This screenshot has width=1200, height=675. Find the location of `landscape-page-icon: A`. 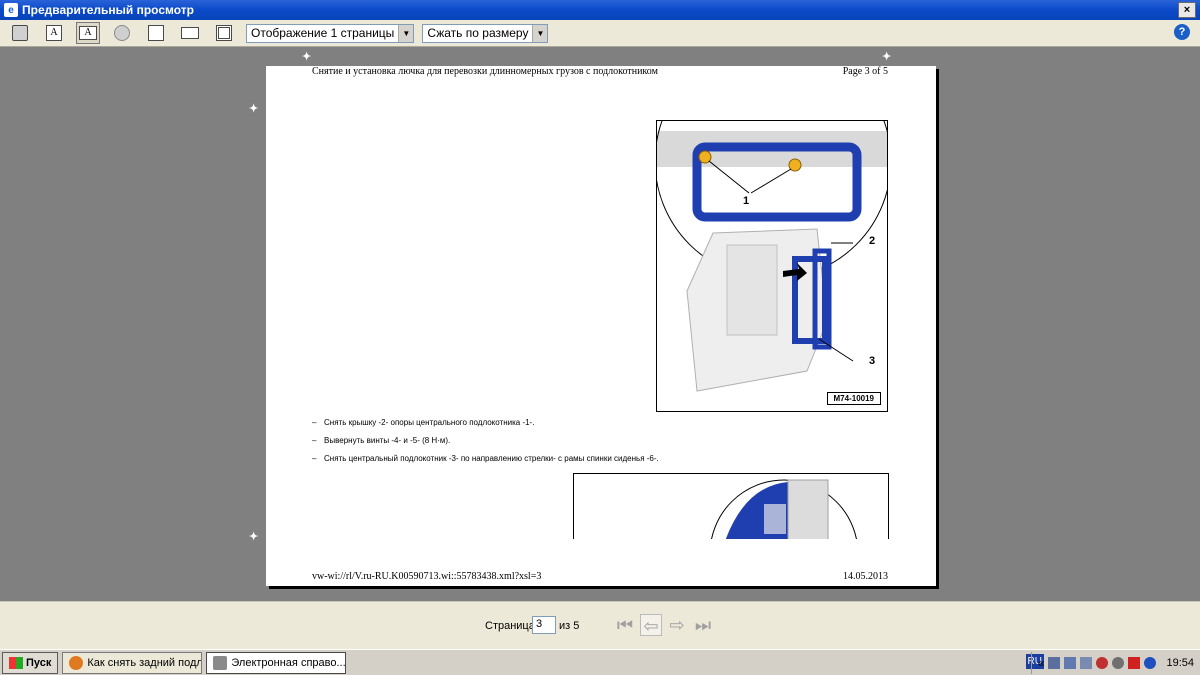

landscape-page-icon: A is located at coordinates (88, 33).